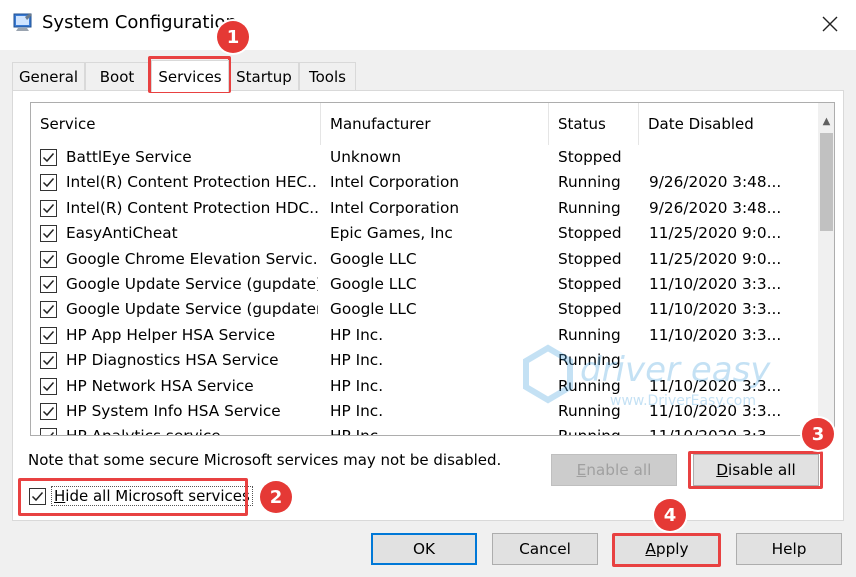 The width and height of the screenshot is (856, 577). Describe the element at coordinates (192, 429) in the screenshot. I see `service-name-cell: HP Analytics service` at that location.